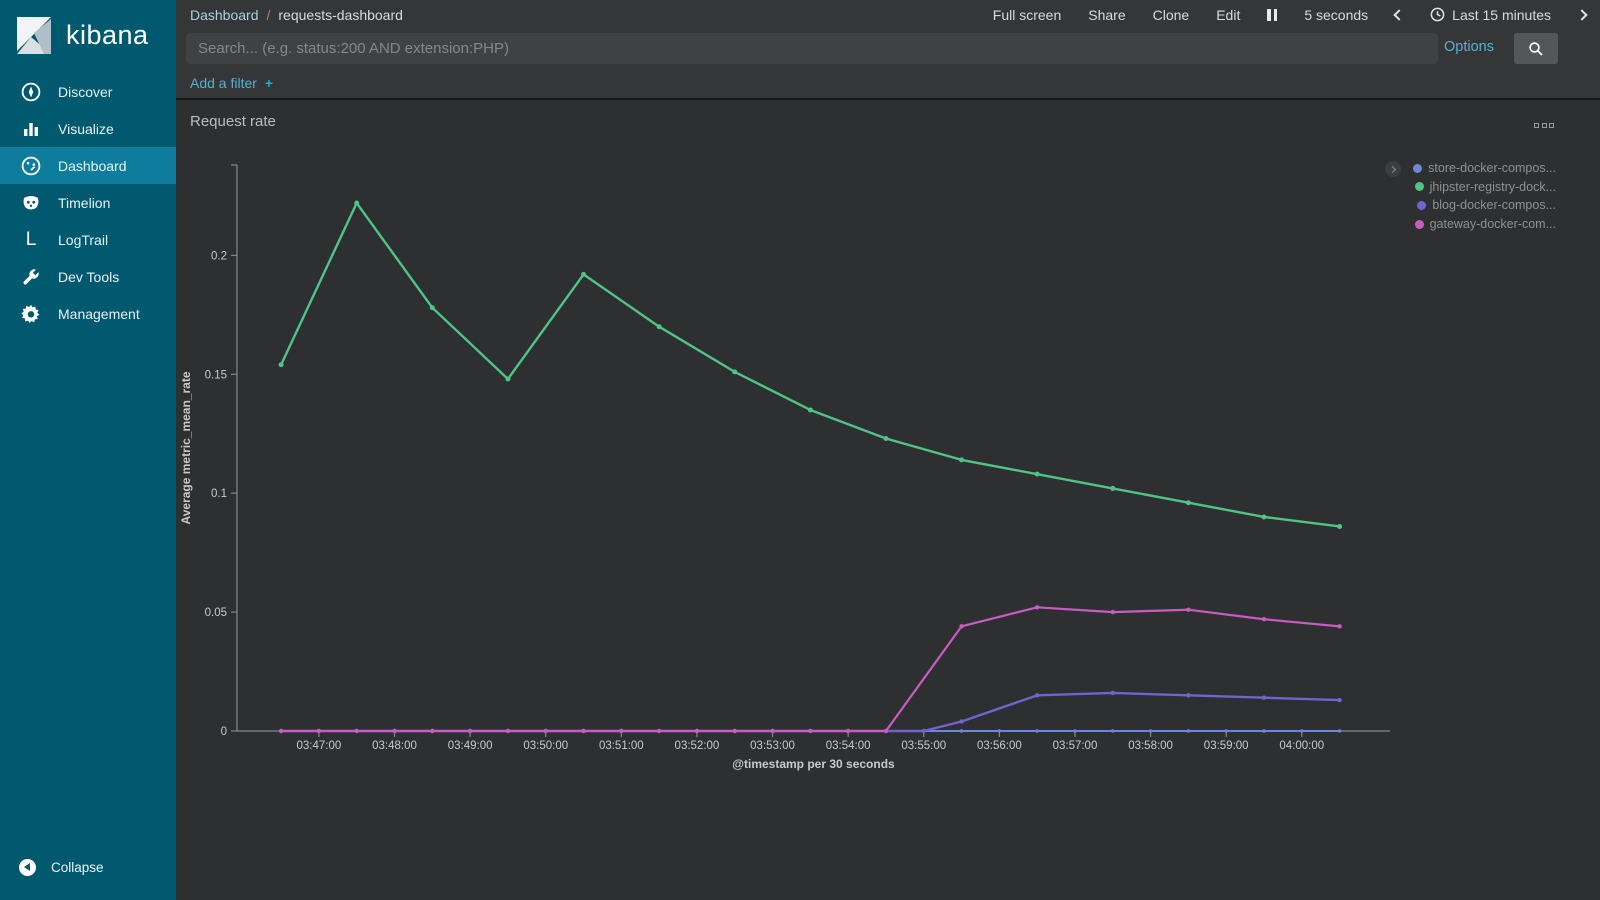  I want to click on top-menu-full-screen: Full screen, so click(1027, 15).